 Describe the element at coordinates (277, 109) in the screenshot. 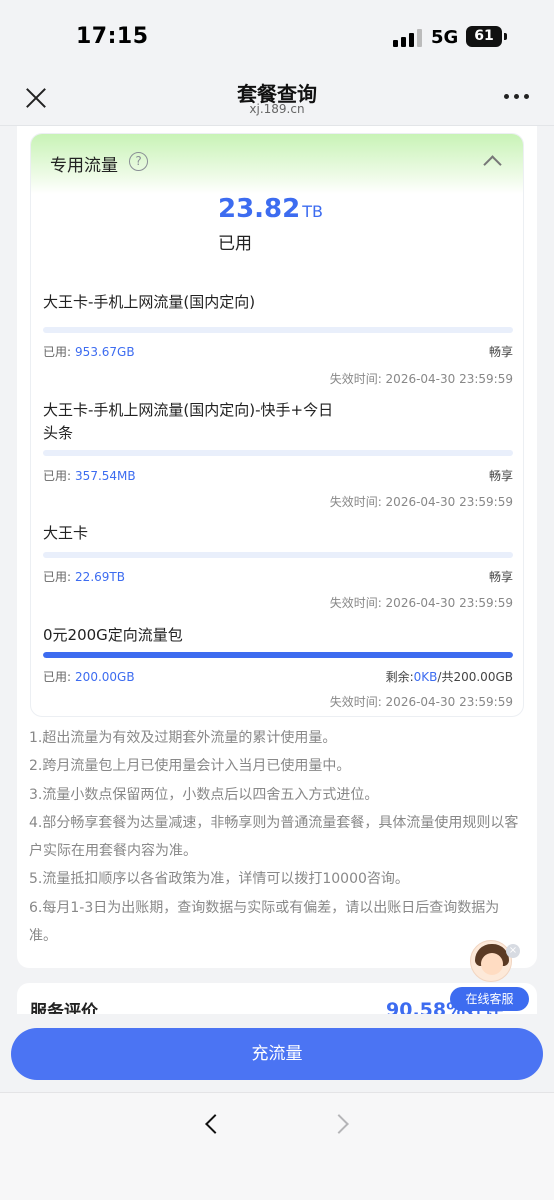

I see `page-url: xj.189.cn` at that location.